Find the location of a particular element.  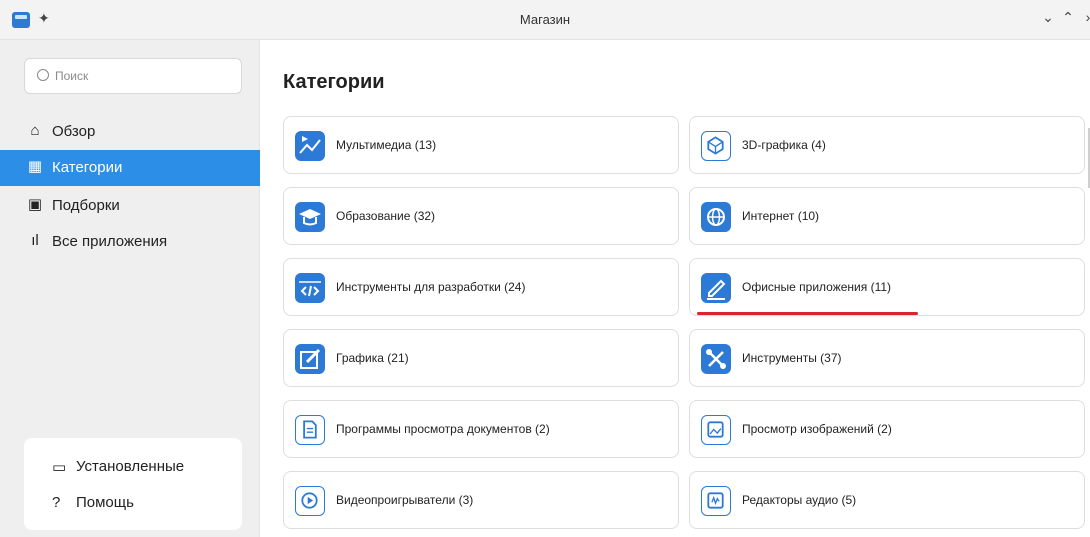

sidebar-item-label: Установленные is located at coordinates (130, 466).